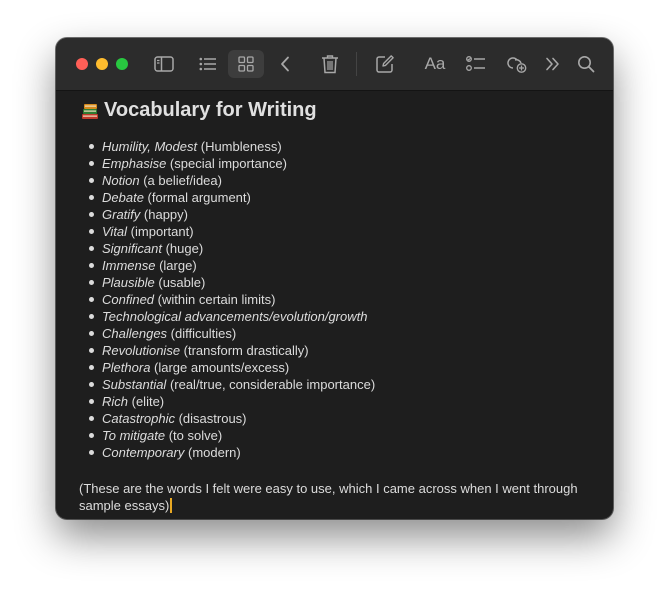  Describe the element at coordinates (180, 180) in the screenshot. I see `vocab-meaning: (a belief/idea)` at that location.